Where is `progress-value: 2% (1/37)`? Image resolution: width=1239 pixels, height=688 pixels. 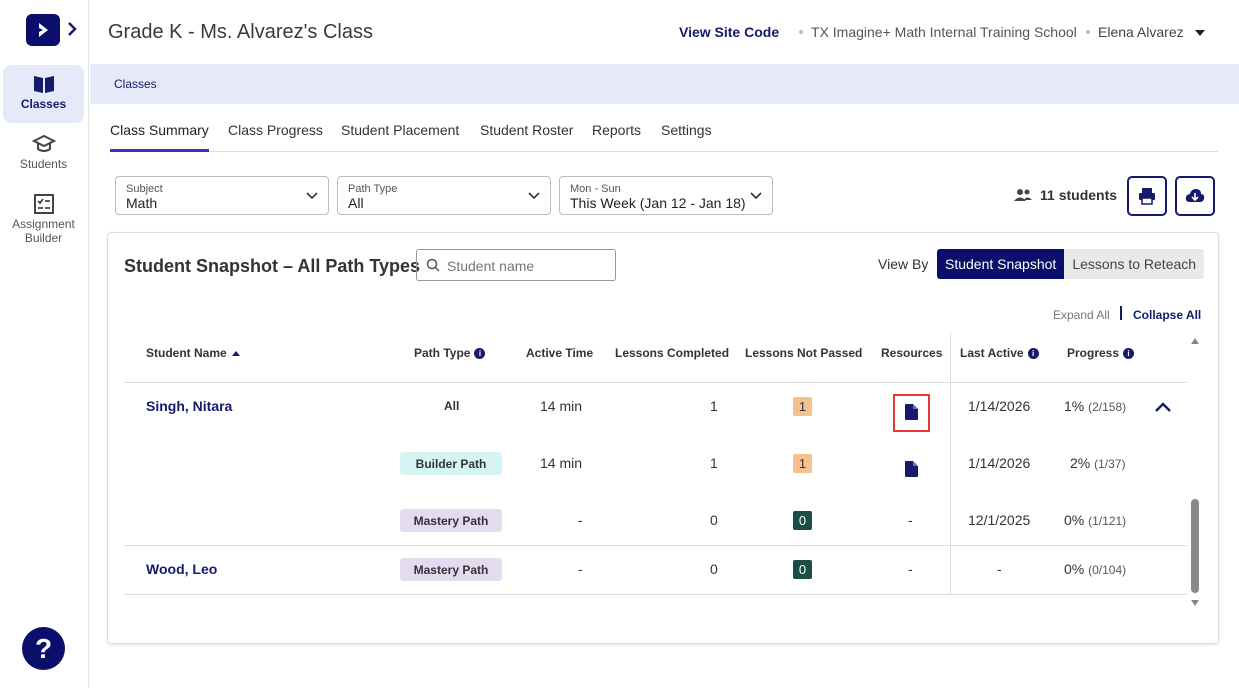
progress-value: 2% (1/37) is located at coordinates (1097, 463).